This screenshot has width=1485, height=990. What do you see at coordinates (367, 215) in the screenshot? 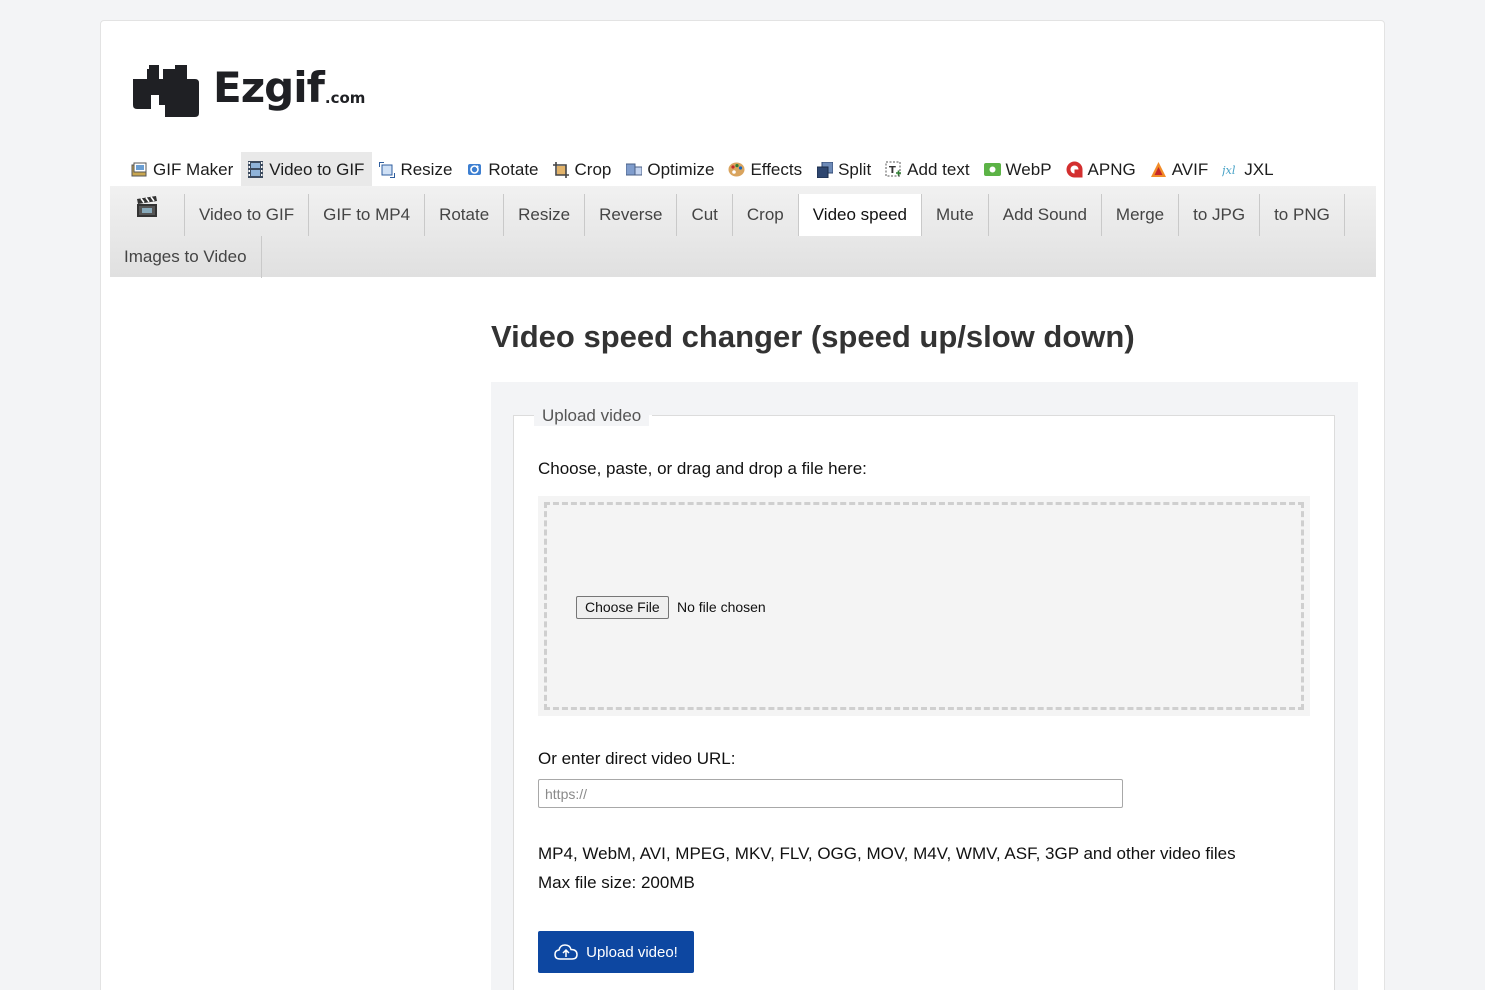
I see `subnav-gif-to-mp4: GIF to MP4` at bounding box center [367, 215].